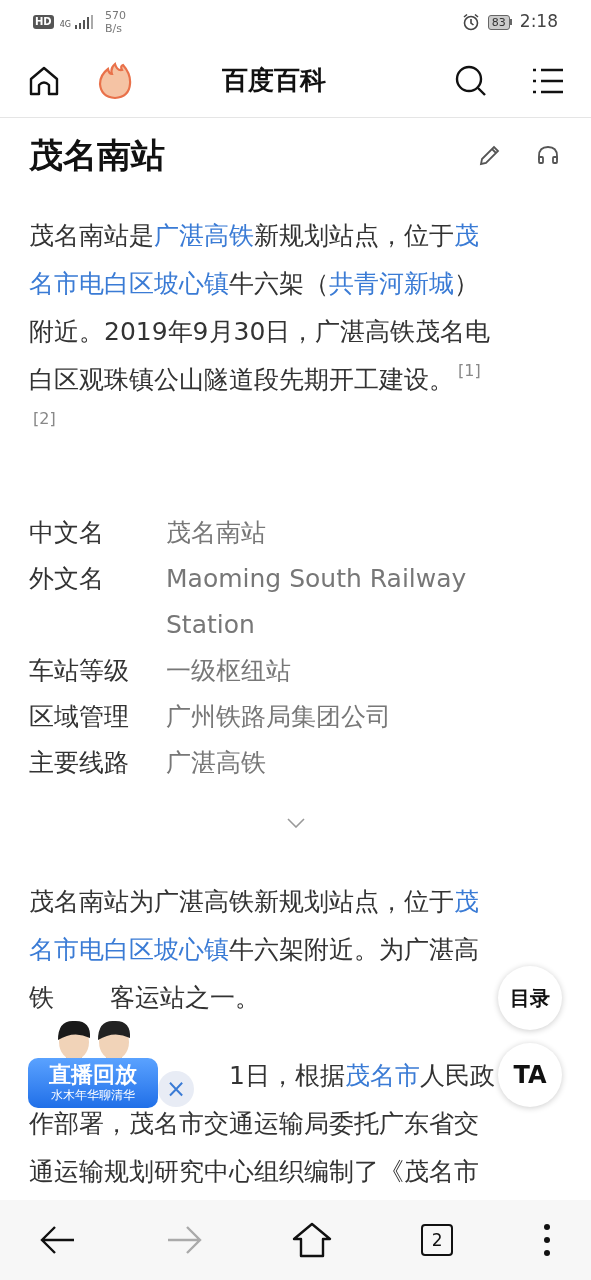 Image resolution: width=591 pixels, height=1280 pixels. I want to click on article-title: 茂名南站, so click(97, 155).